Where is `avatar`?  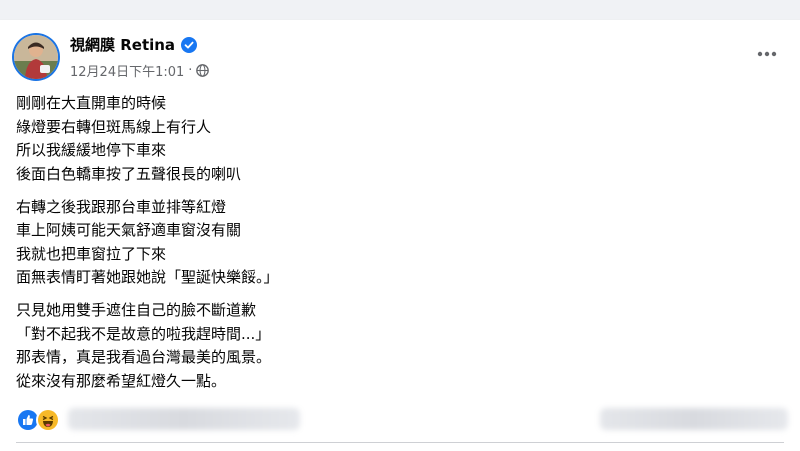
avatar is located at coordinates (36, 57).